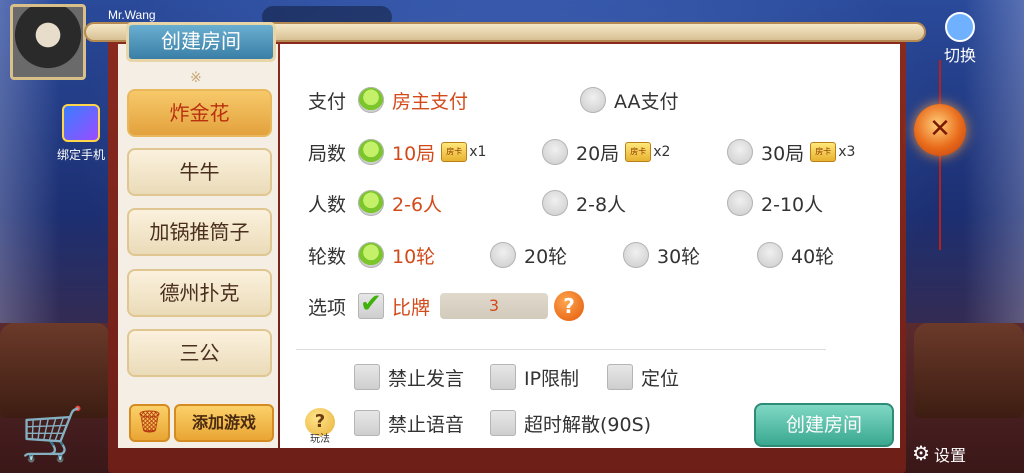 The height and width of the screenshot is (473, 1024). I want to click on turns-option-20: 20轮, so click(528, 255).